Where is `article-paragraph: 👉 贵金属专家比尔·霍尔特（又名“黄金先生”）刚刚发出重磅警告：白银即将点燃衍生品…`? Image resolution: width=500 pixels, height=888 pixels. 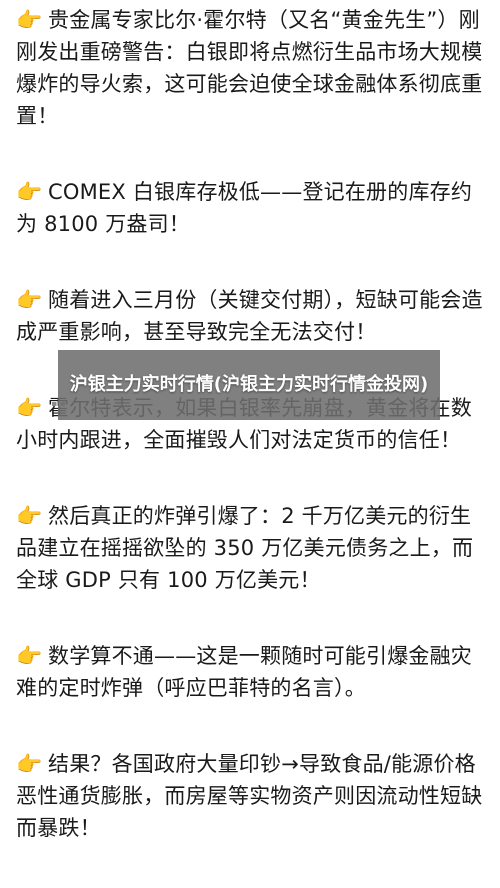 article-paragraph: 👉 贵金属专家比尔·霍尔特（又名“黄金先生”）刚刚发出重磅警告：白银即将点燃衍生品… is located at coordinates (250, 68).